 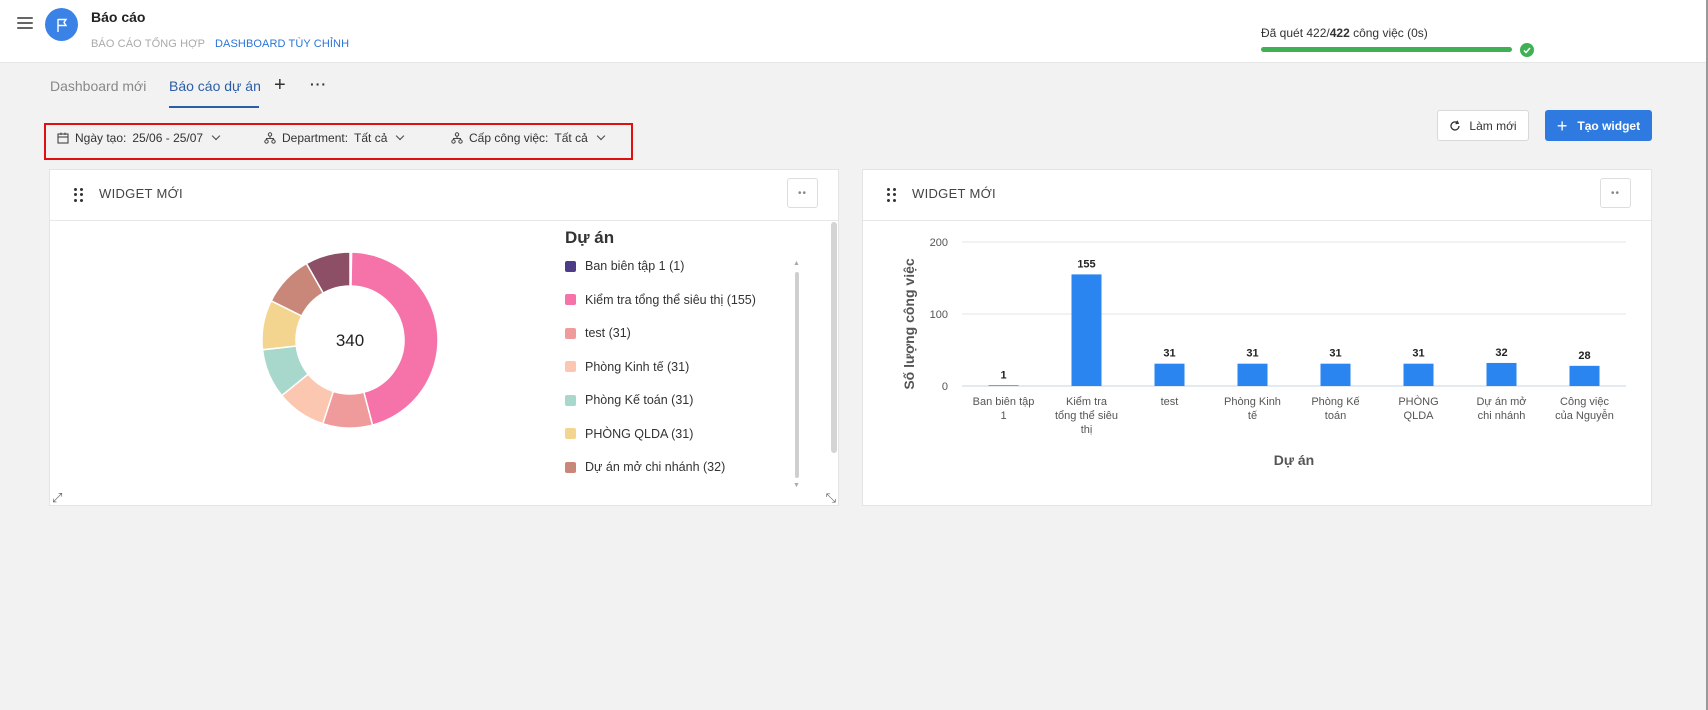 What do you see at coordinates (139, 138) in the screenshot?
I see `filter-created-date: Ngày tạo: 25/06 - 25/07` at bounding box center [139, 138].